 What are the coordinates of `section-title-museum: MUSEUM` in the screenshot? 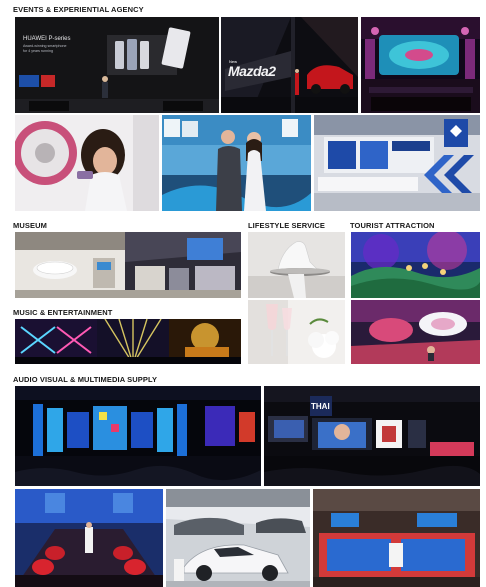 It's located at (30, 225).